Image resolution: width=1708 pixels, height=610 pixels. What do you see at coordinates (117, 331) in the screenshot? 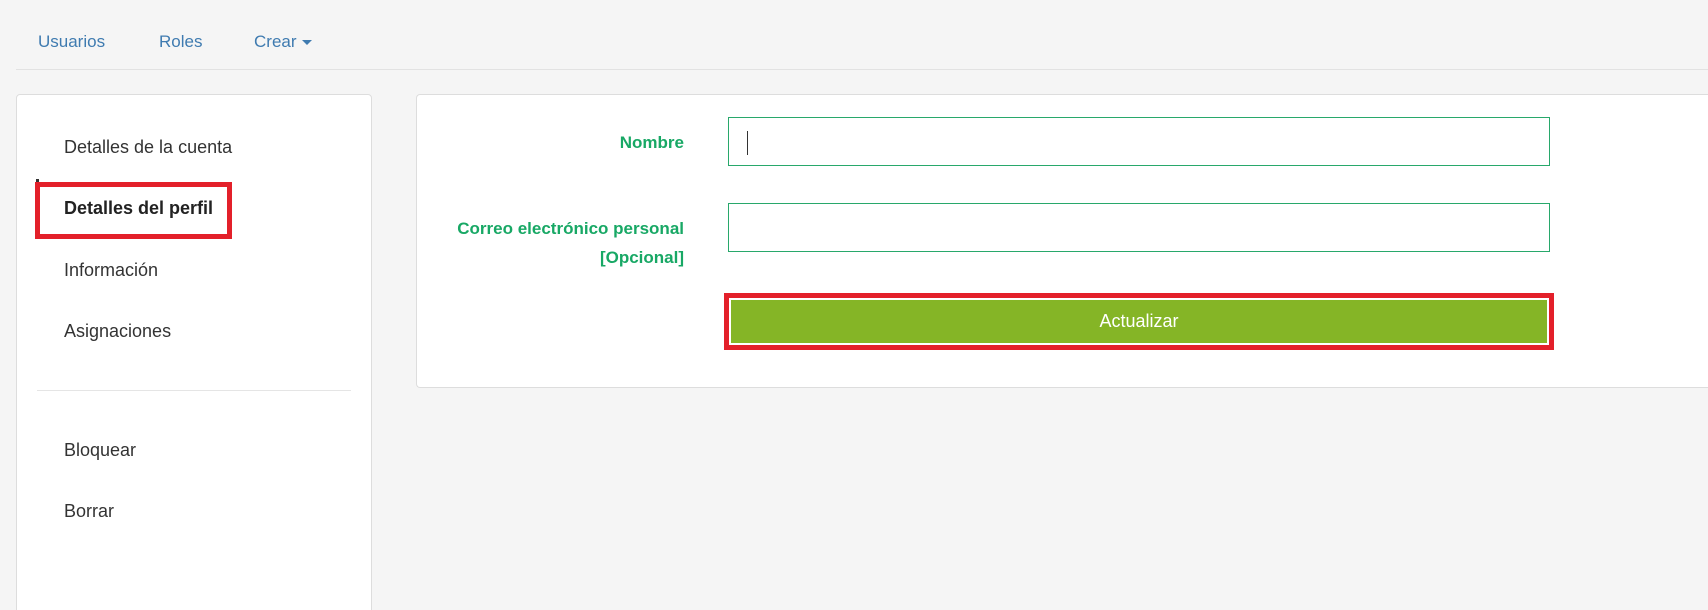
I see `sidebar-item-asignaciones: Asignaciones` at bounding box center [117, 331].